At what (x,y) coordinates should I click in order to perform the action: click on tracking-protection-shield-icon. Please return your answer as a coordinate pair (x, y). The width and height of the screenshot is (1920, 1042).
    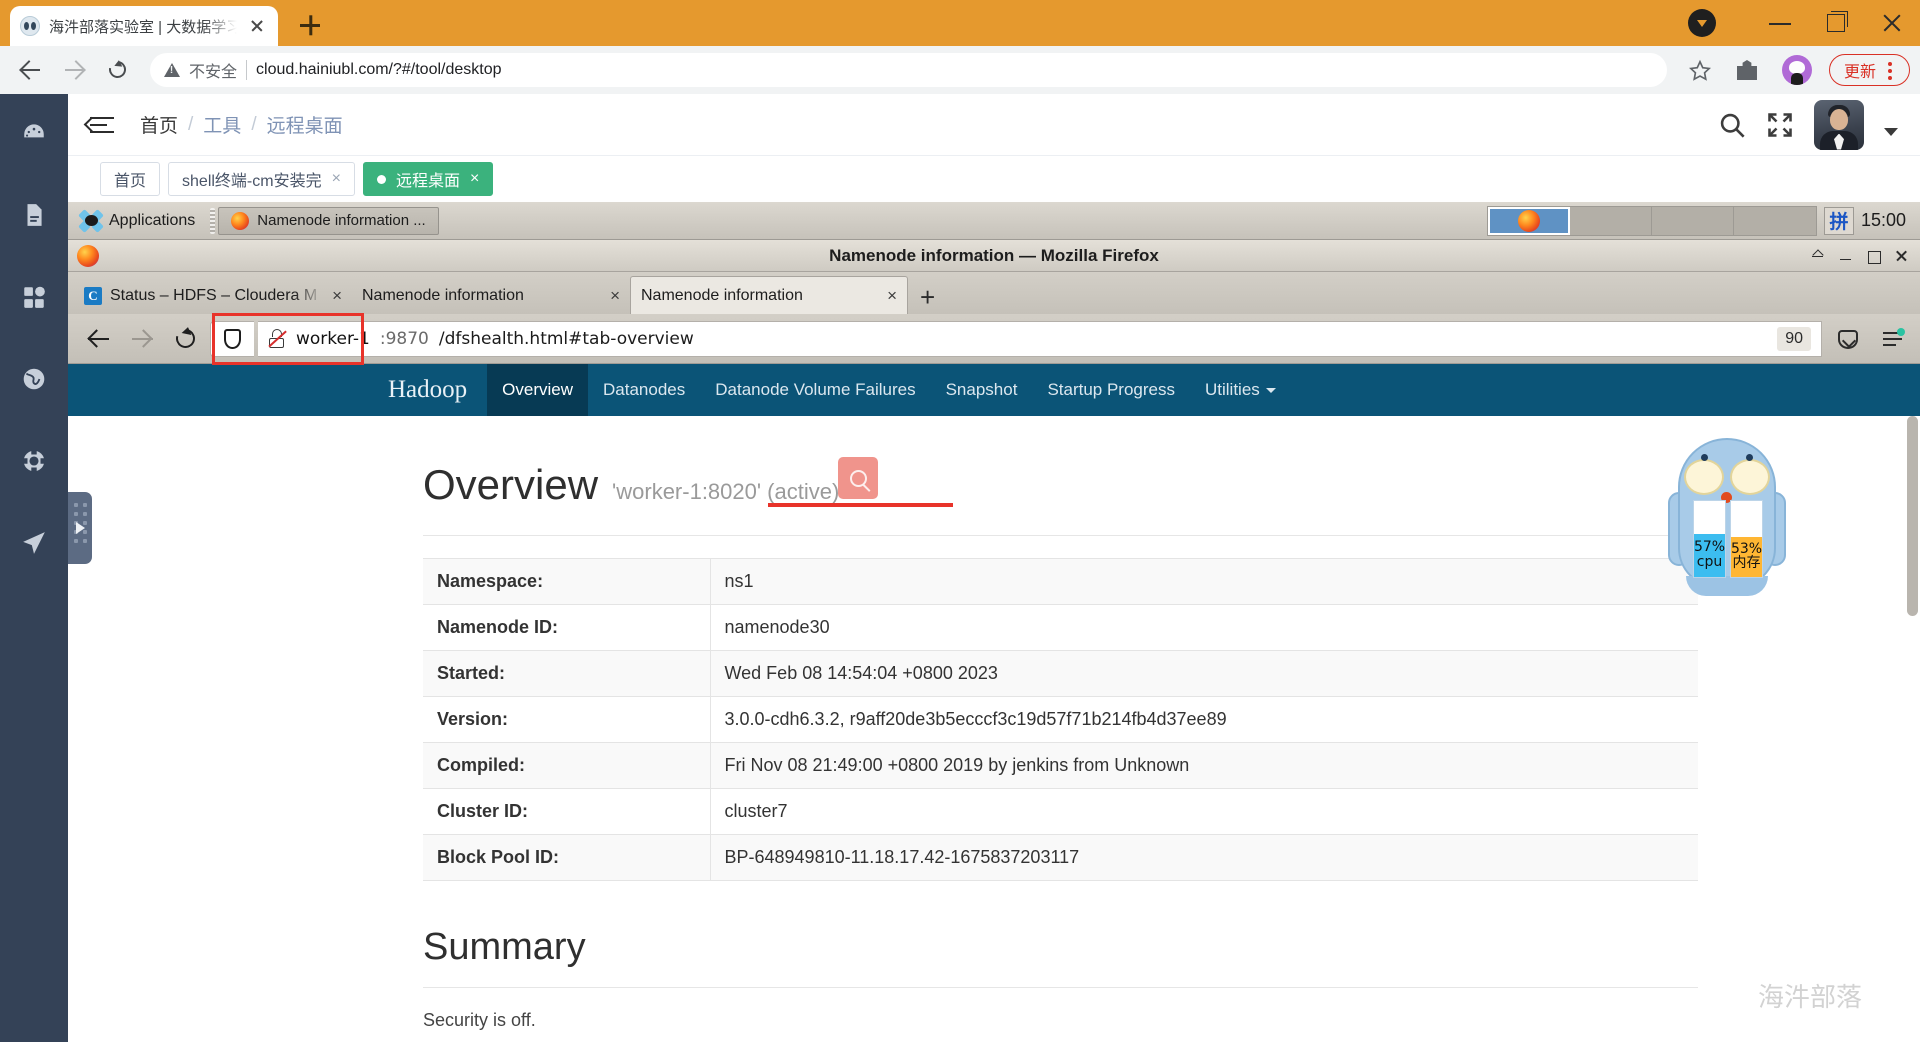
    Looking at the image, I should click on (232, 338).